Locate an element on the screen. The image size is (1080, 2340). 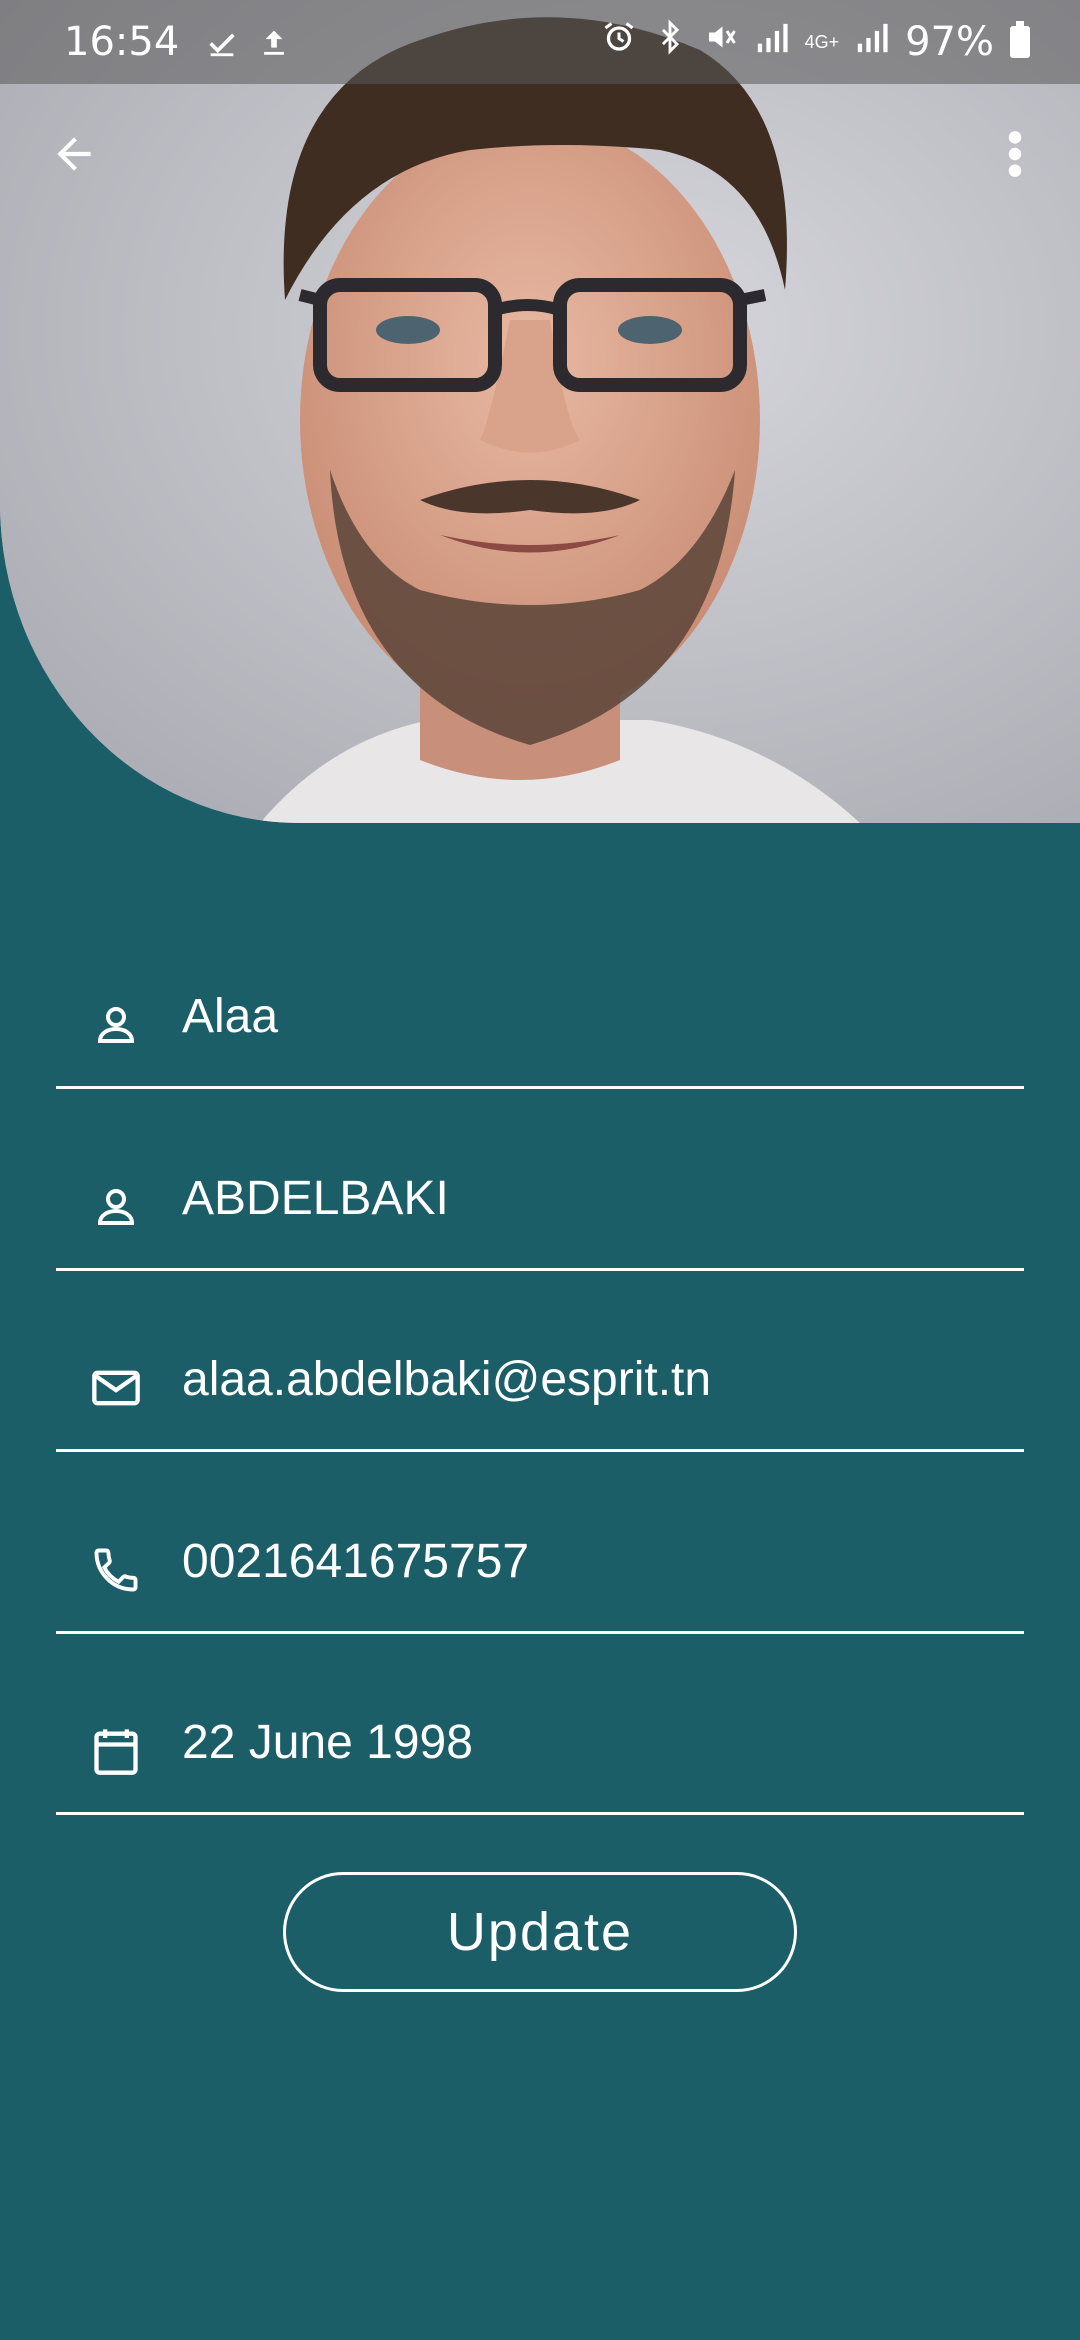
alarm-icon is located at coordinates (619, 42).